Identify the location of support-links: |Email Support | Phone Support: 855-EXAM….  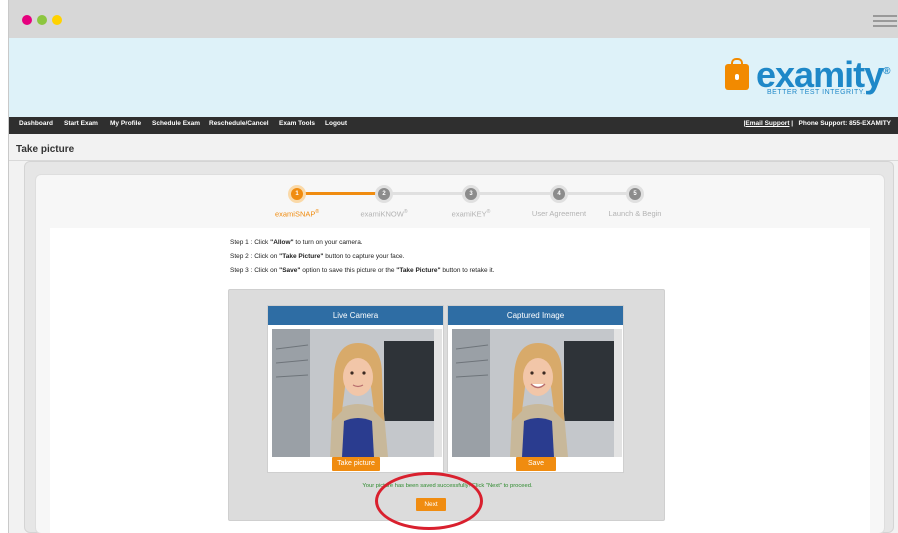
(817, 123).